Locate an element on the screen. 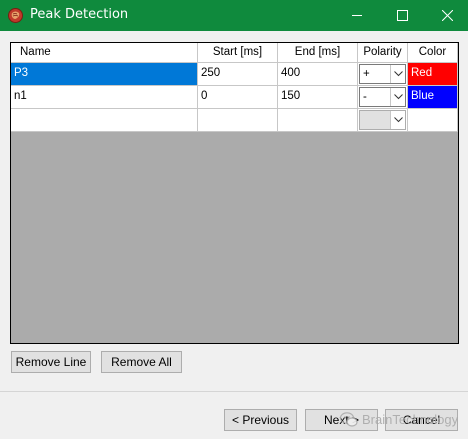 This screenshot has width=468, height=439. remove-line-button: Remove Line is located at coordinates (51, 362).